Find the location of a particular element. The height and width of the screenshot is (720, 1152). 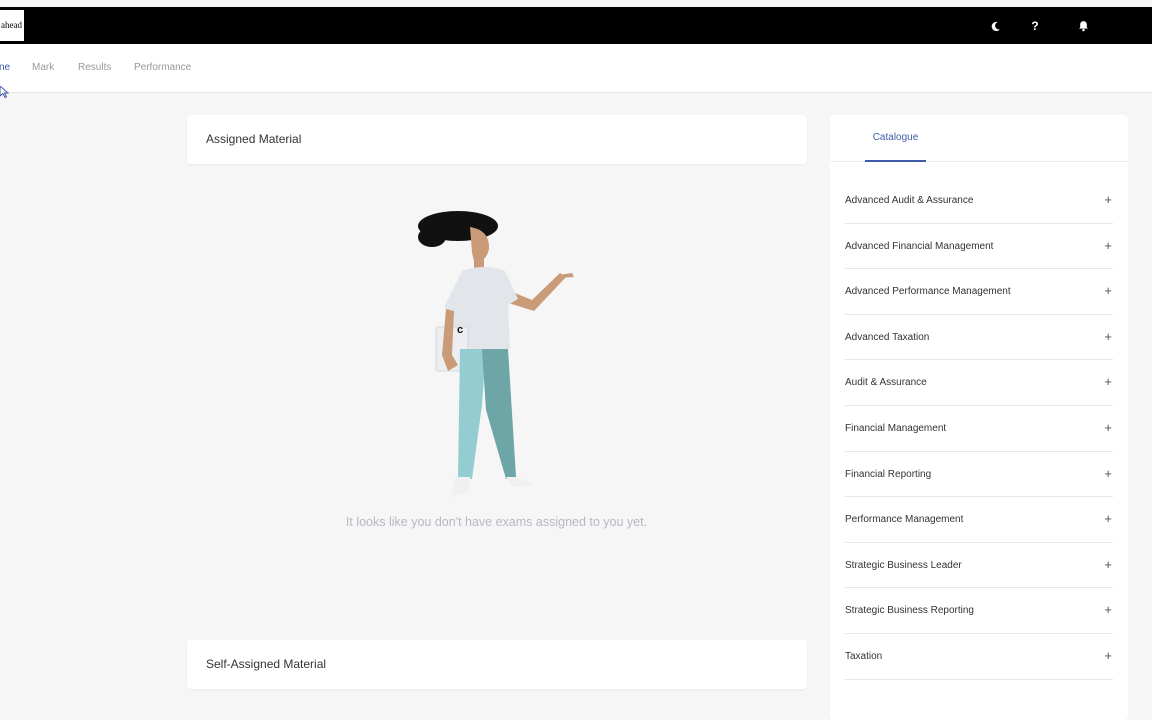

help-icon: ? is located at coordinates (1035, 26).